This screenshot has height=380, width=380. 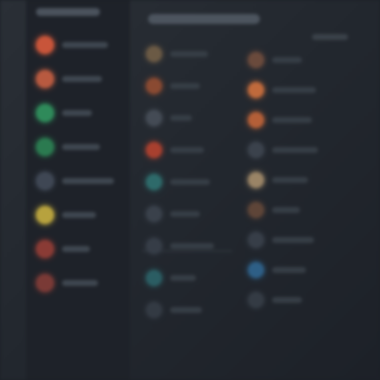 What do you see at coordinates (204, 19) in the screenshot?
I see `main-header` at bounding box center [204, 19].